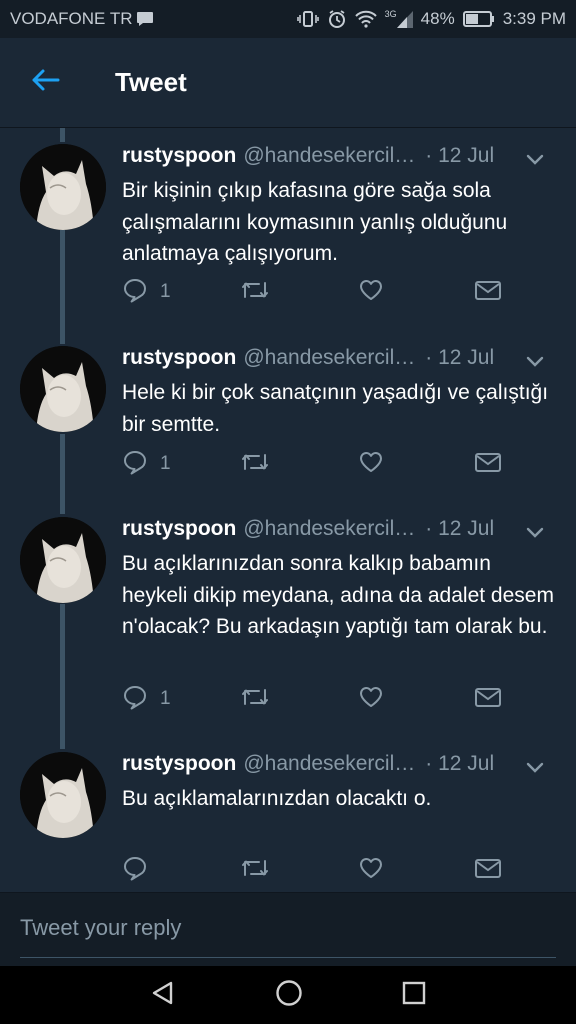 The height and width of the screenshot is (1024, 576). I want to click on carrier-name: VODAFONE TR, so click(71, 18).